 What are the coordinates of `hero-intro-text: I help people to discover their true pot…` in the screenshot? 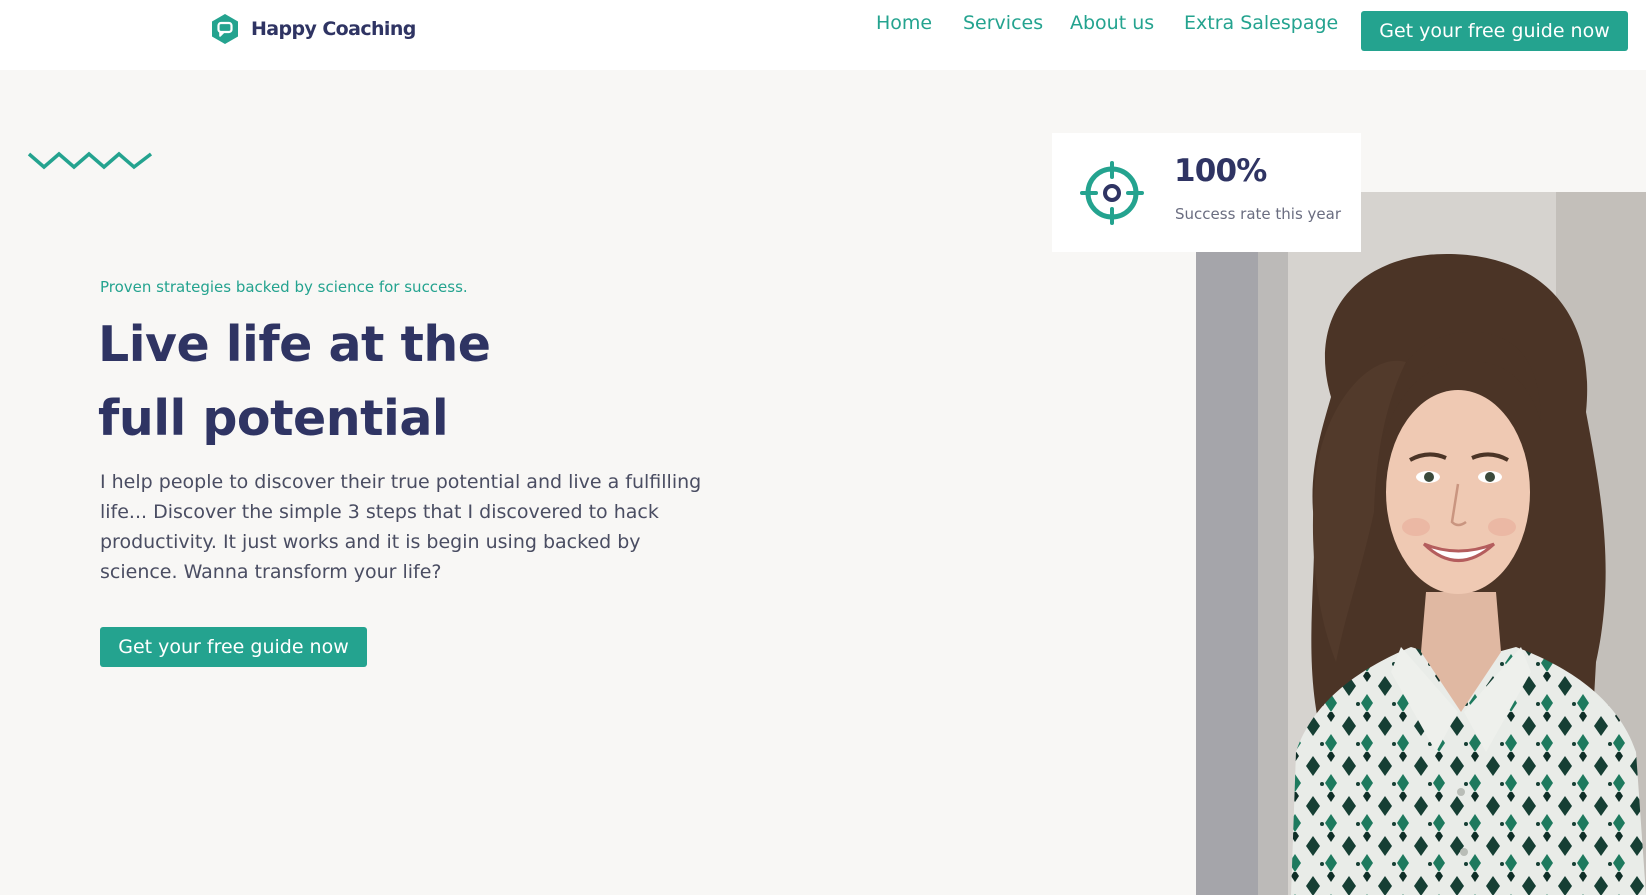 It's located at (401, 527).